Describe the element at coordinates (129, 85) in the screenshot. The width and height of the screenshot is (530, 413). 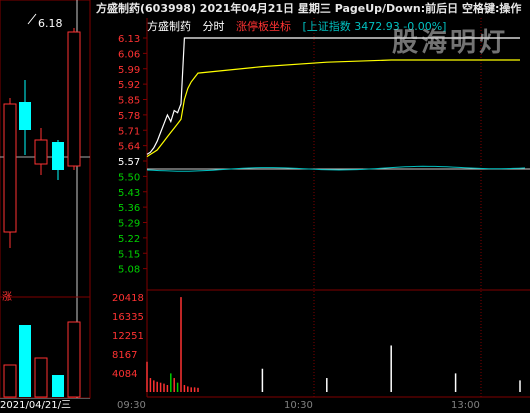
I see `price-tick-label: 5.92` at that location.